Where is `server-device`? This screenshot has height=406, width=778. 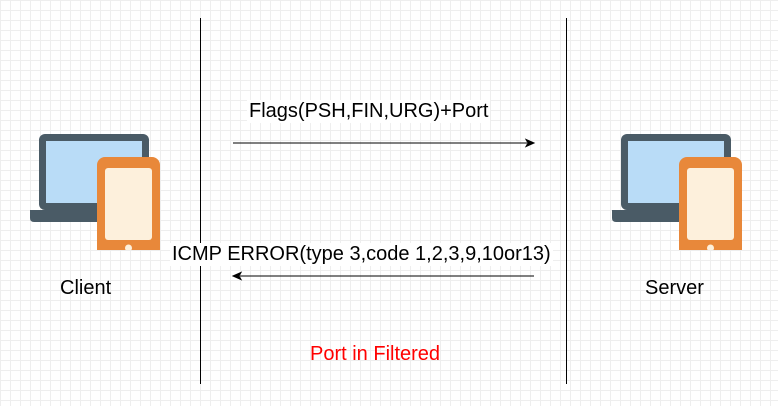 server-device is located at coordinates (677, 193).